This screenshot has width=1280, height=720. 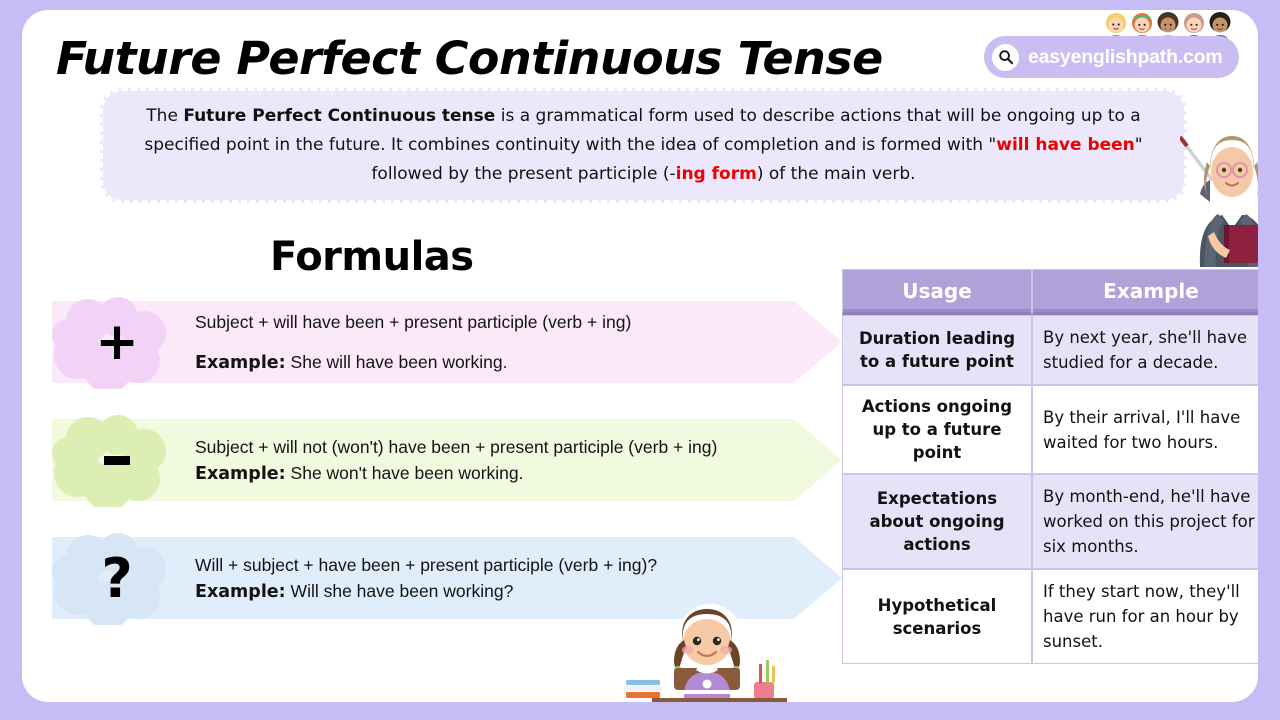 What do you see at coordinates (165, 116) in the screenshot?
I see `desc-part-1: The` at bounding box center [165, 116].